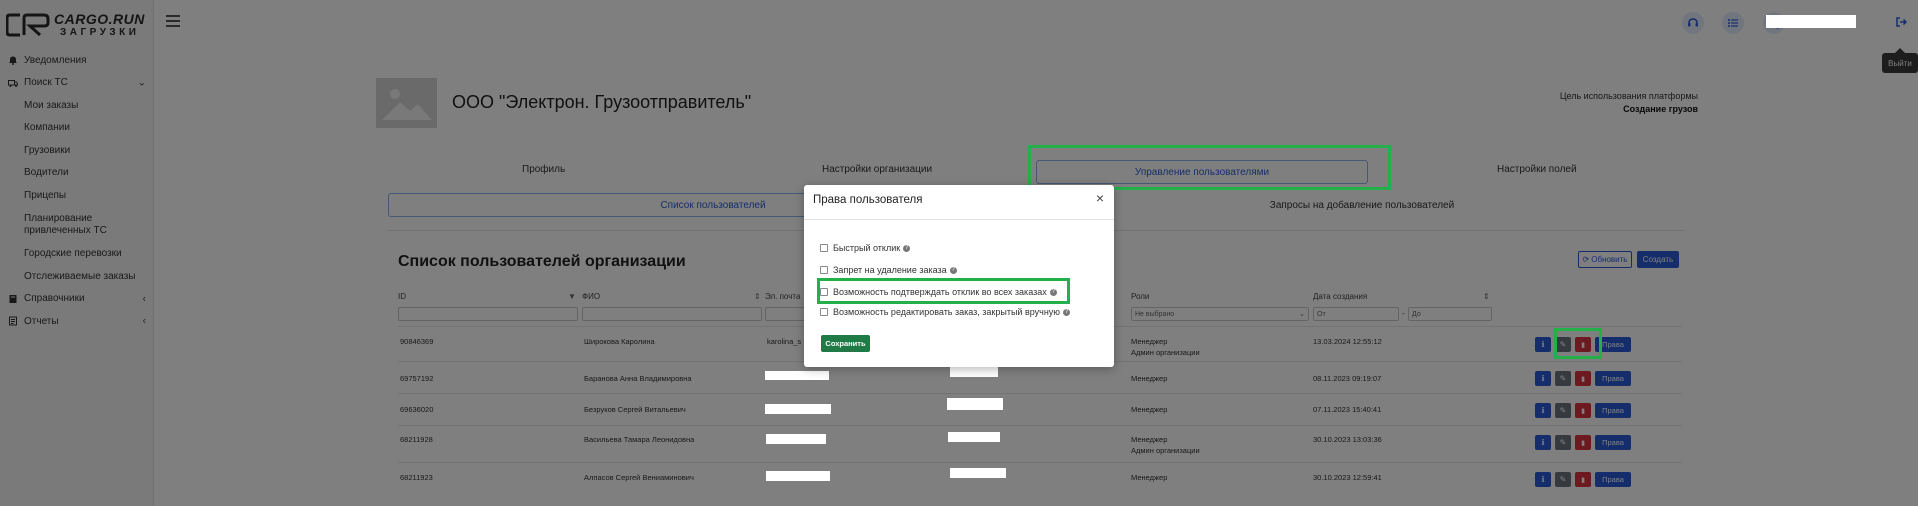 This screenshot has width=1918, height=506. What do you see at coordinates (845, 343) in the screenshot?
I see `save-button: Сохранить` at bounding box center [845, 343].